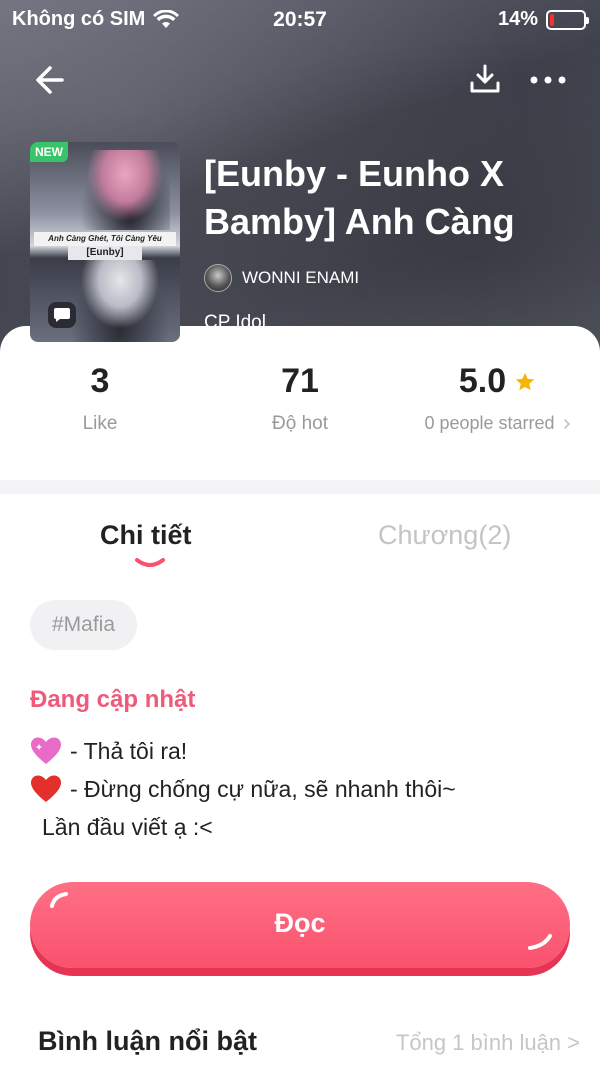 The height and width of the screenshot is (1065, 600). I want to click on cover-art-bottom, so click(120, 301).